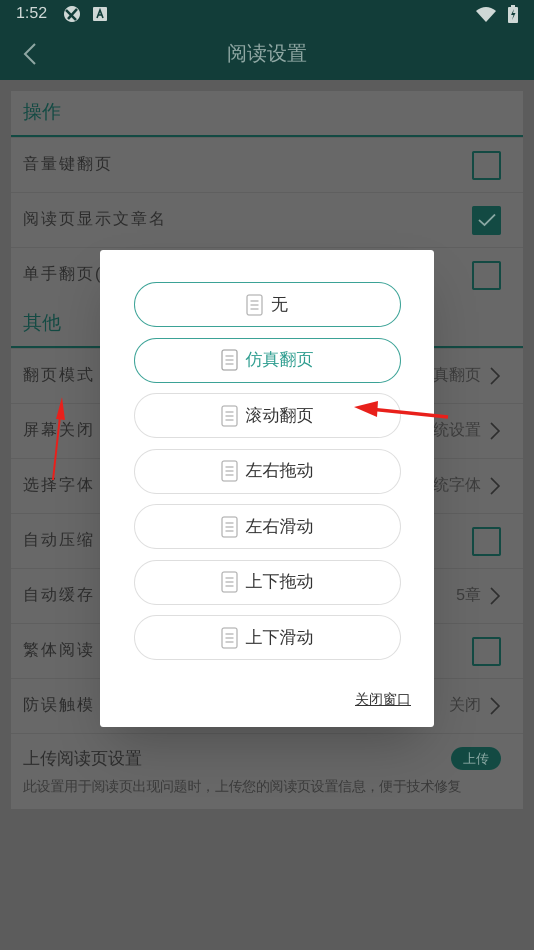 This screenshot has height=950, width=534. Describe the element at coordinates (83, 759) in the screenshot. I see `setting-label: 上传阅读页设置` at that location.